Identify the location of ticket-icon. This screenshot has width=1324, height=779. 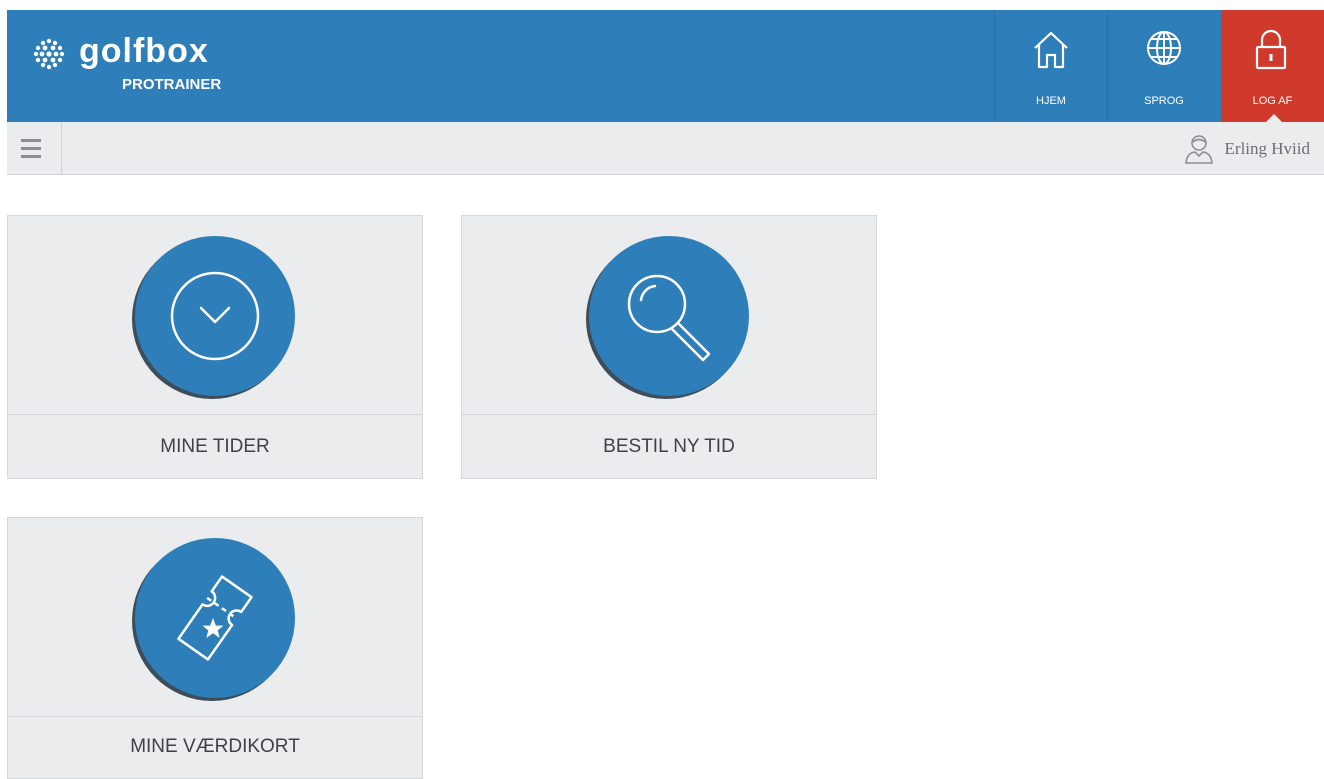
(215, 618).